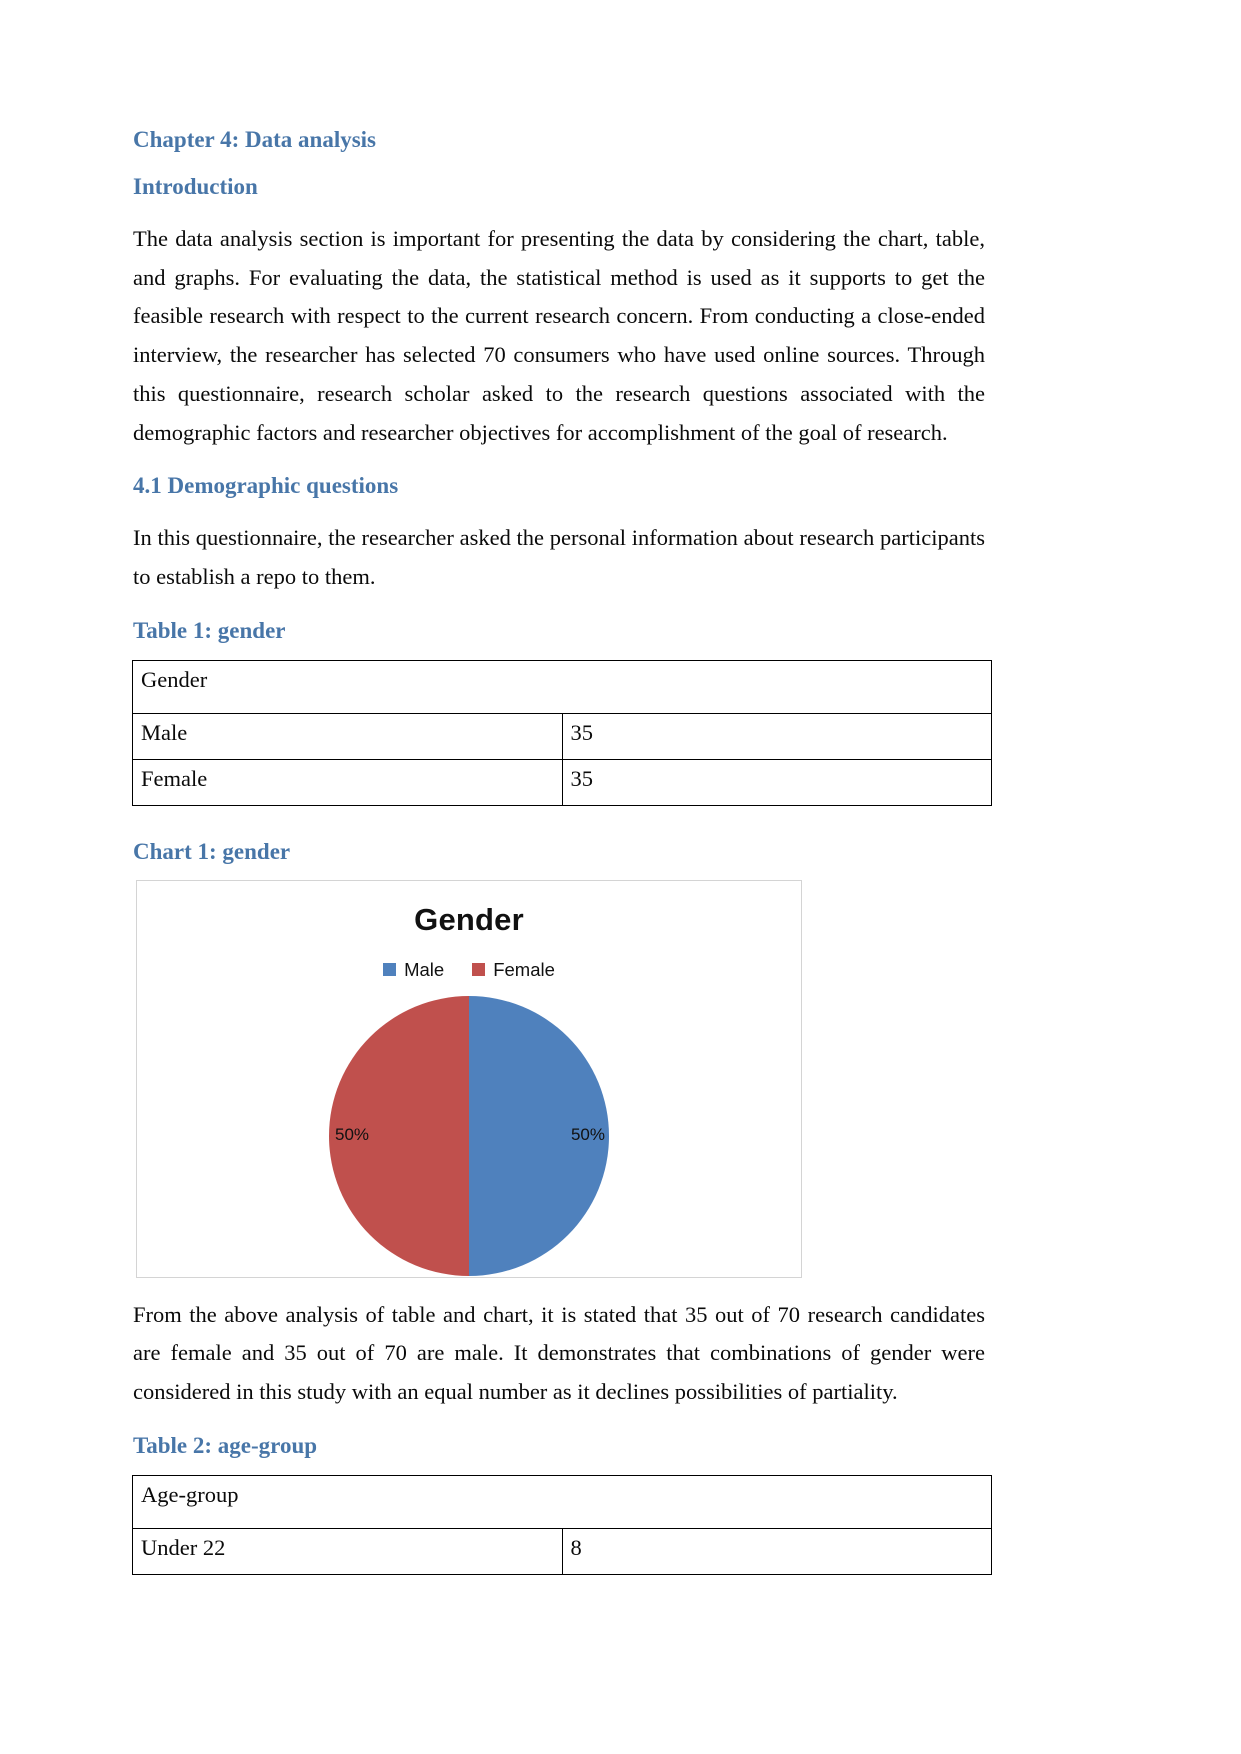 The width and height of the screenshot is (1241, 1754). I want to click on introduction-heading: Introduction, so click(195, 186).